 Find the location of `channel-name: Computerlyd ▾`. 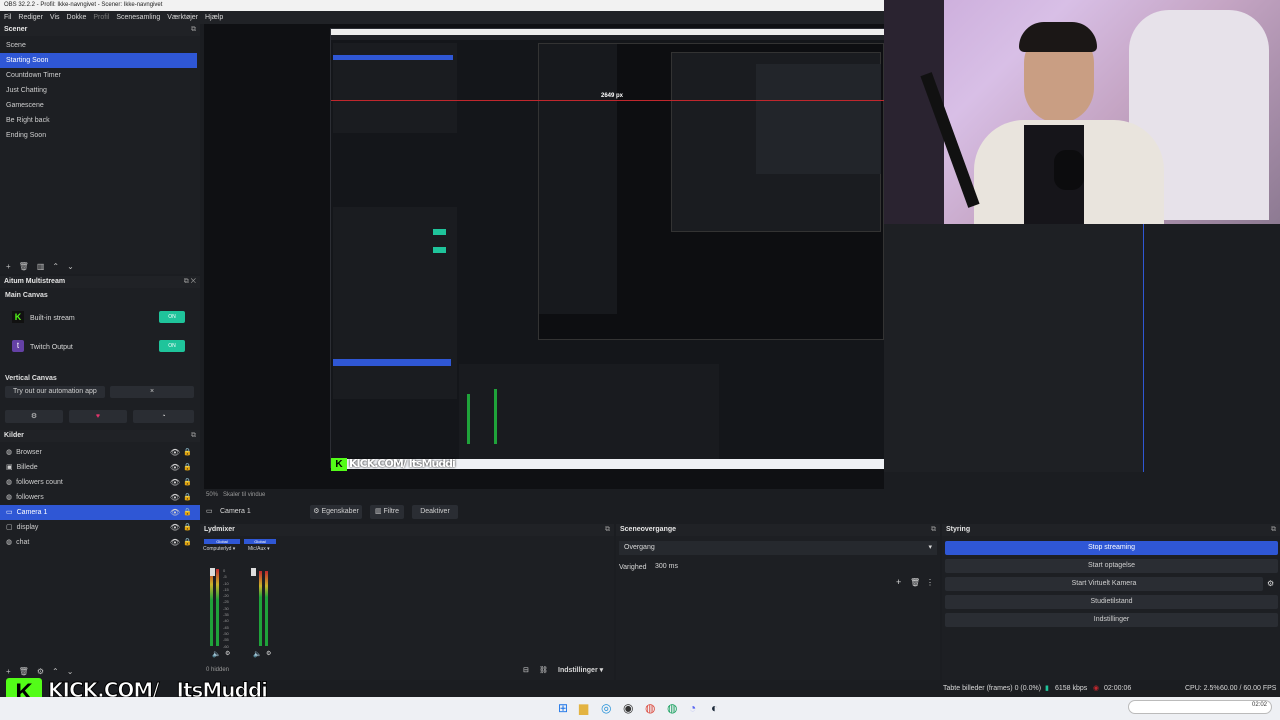

channel-name: Computerlyd ▾ is located at coordinates (219, 549).